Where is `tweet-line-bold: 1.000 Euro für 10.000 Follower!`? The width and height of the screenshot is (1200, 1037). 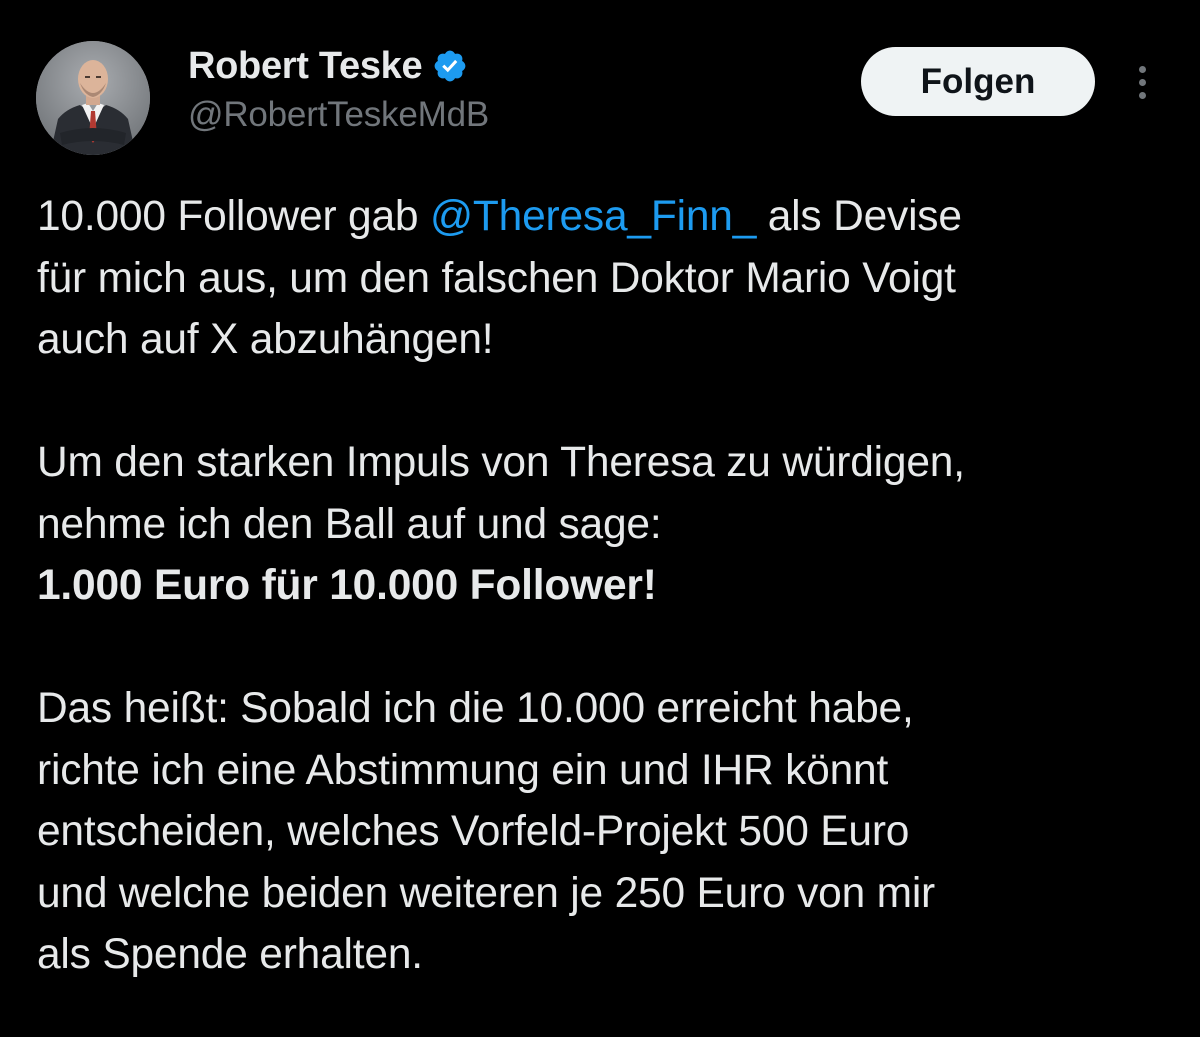 tweet-line-bold: 1.000 Euro für 10.000 Follower! is located at coordinates (347, 585).